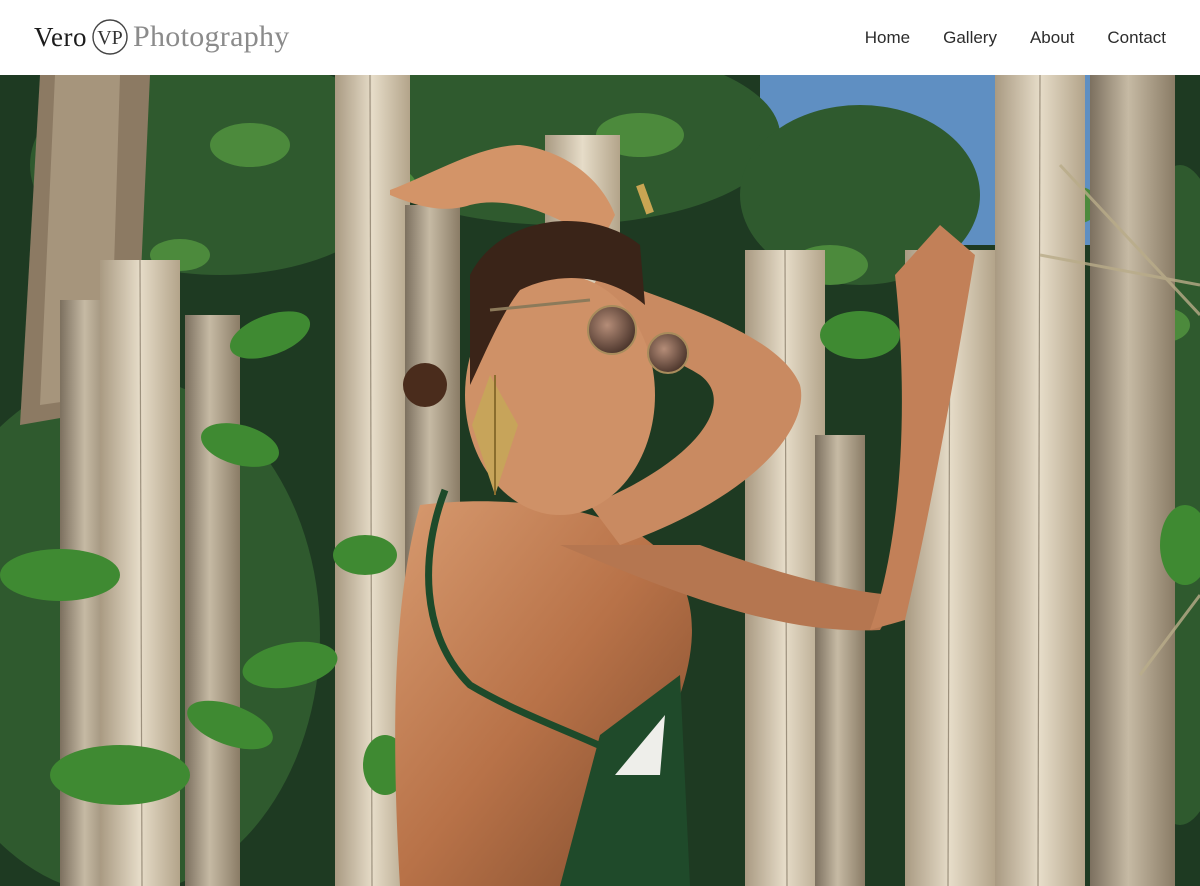 The image size is (1200, 886). Describe the element at coordinates (999, 37) in the screenshot. I see `main-nav: Home Gallery About Contact` at that location.